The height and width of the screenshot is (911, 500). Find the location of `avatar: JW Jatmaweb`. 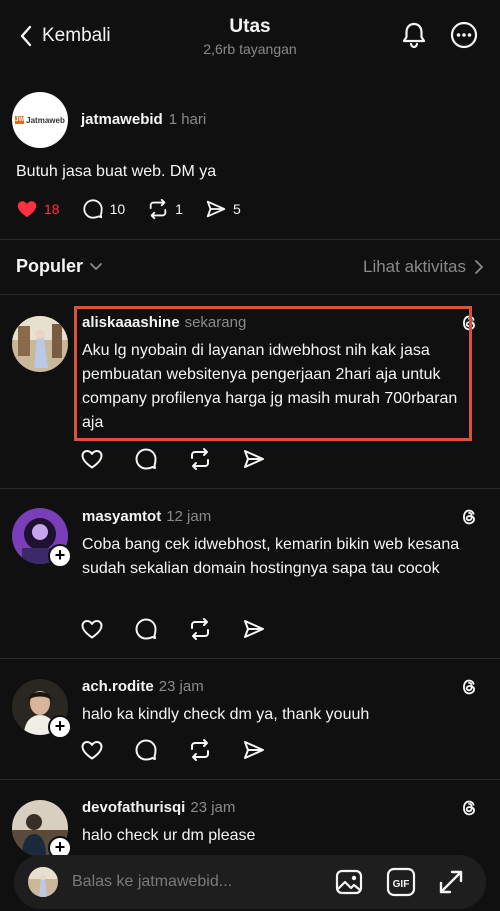

avatar: JW Jatmaweb is located at coordinates (40, 120).